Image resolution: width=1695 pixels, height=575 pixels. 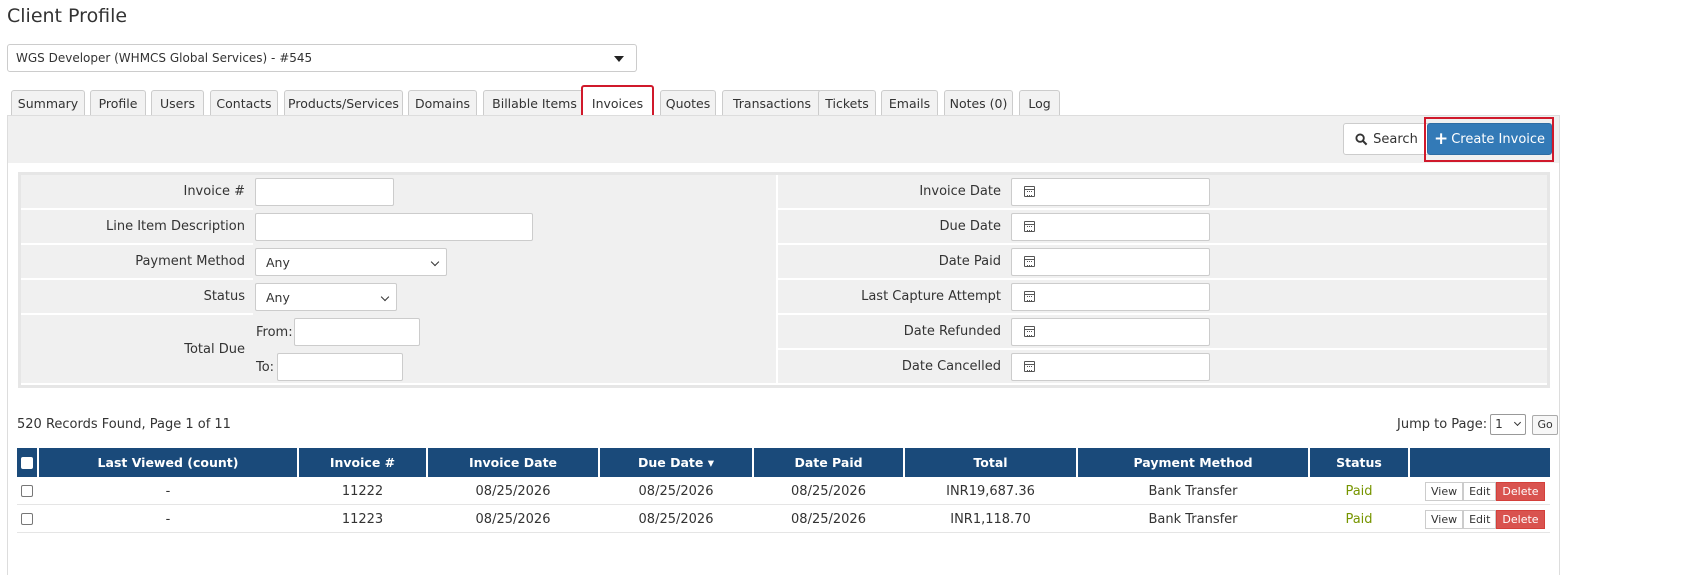 I want to click on total-cell: INR19,687.36, so click(x=990, y=491).